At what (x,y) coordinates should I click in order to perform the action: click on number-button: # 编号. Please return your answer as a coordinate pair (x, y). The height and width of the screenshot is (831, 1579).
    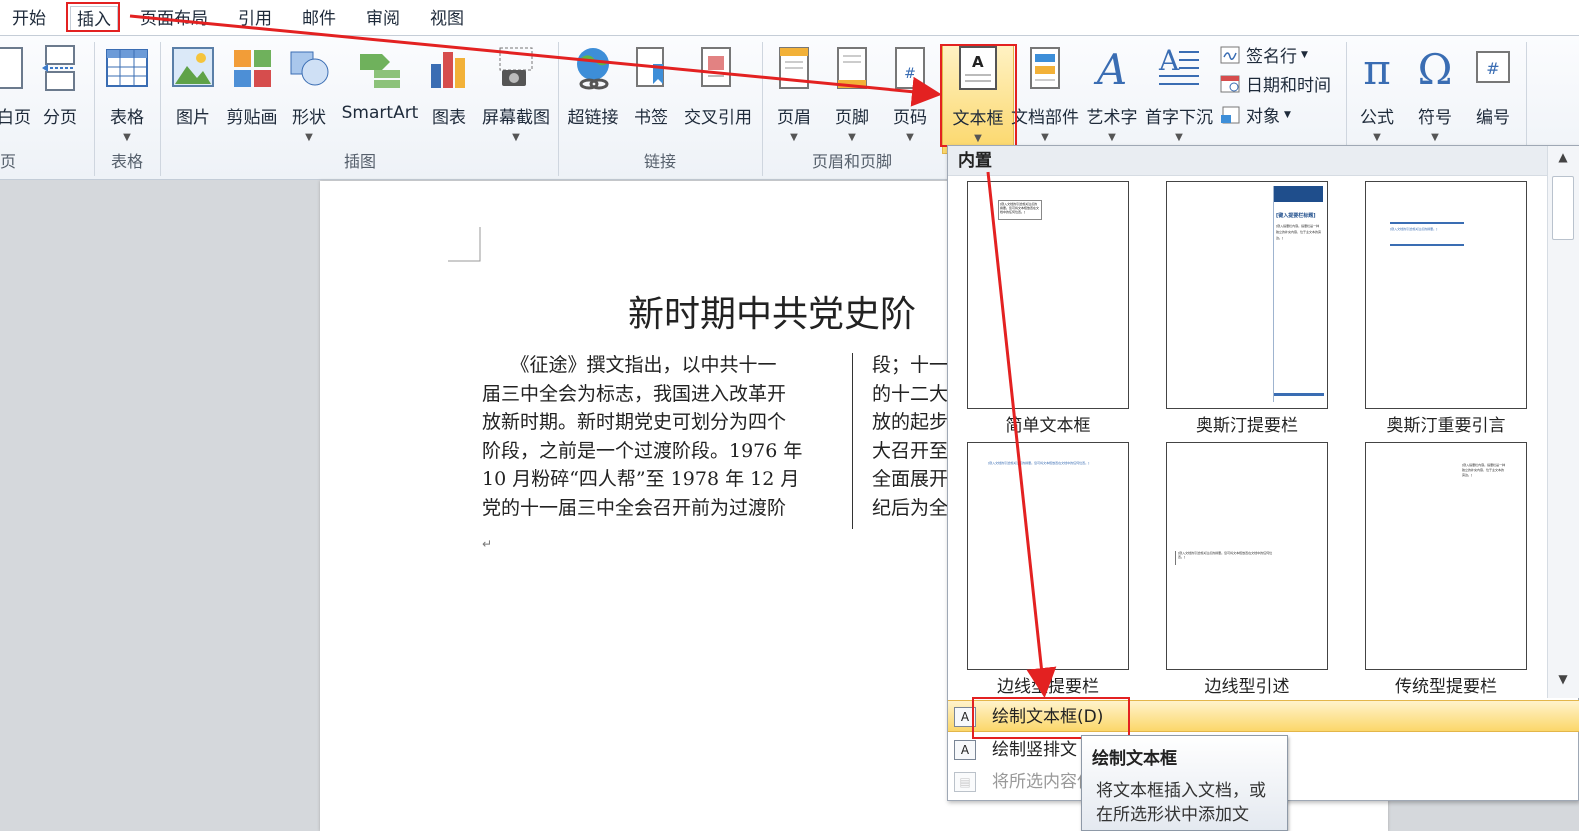
    Looking at the image, I should click on (1493, 86).